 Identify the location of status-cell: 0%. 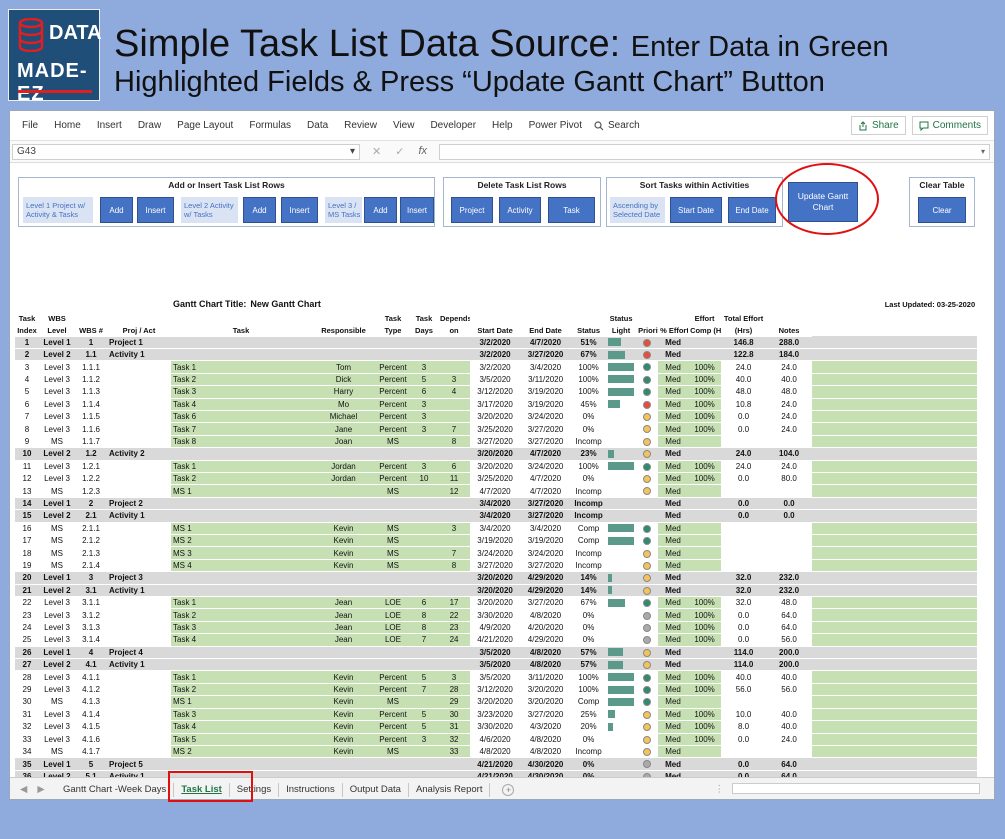
(589, 640).